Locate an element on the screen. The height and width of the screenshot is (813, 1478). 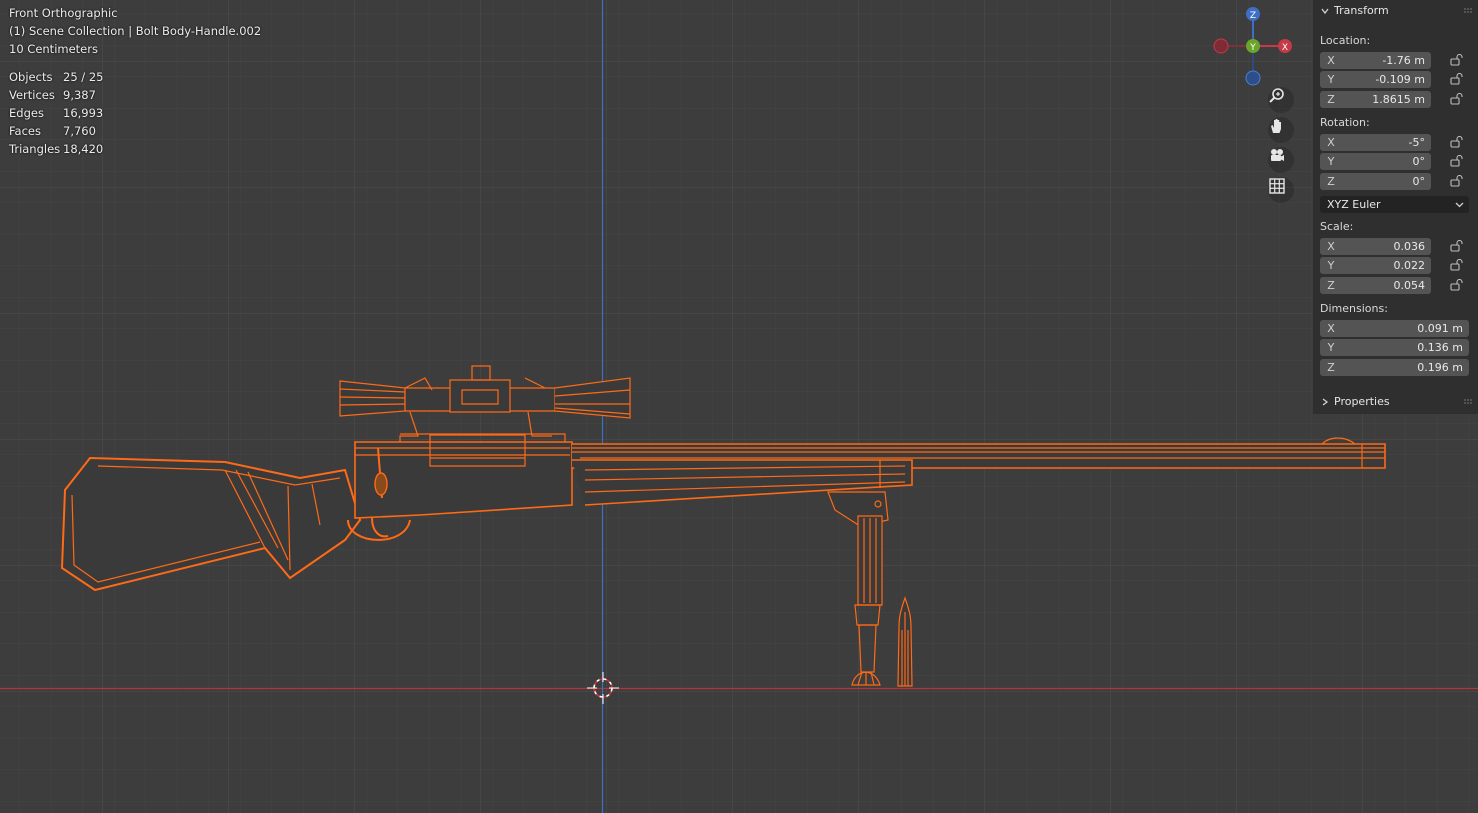
rotation-x-field: X -5° is located at coordinates (1375, 142).